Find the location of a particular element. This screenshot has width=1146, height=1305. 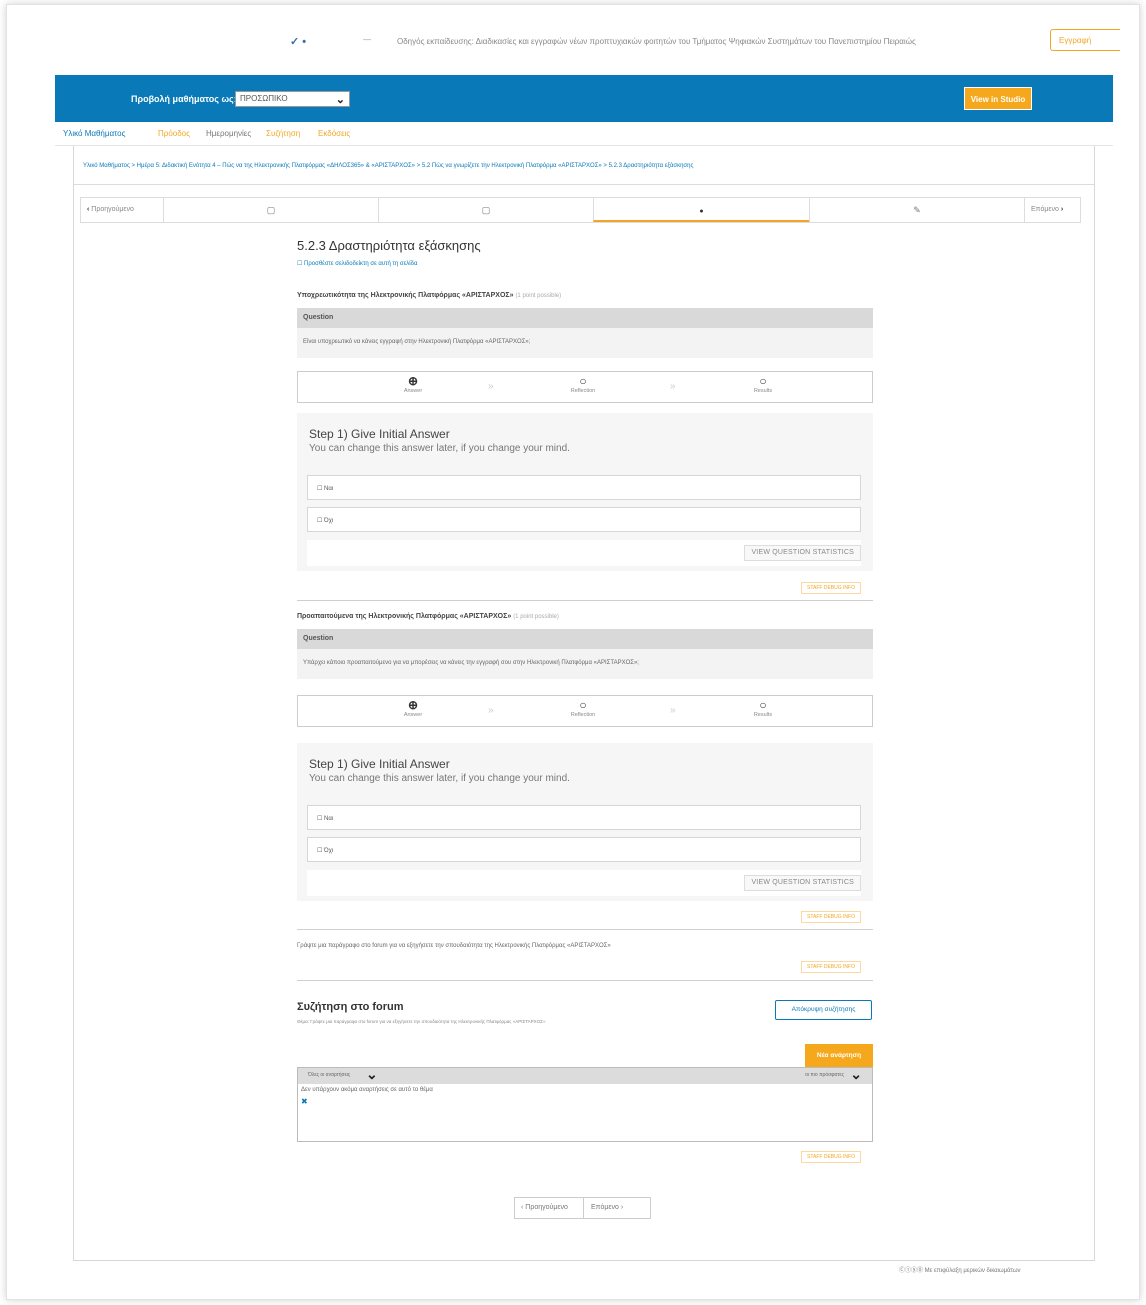

hide-discussion-button: Απόκρυψη συζήτησης is located at coordinates (823, 1010).